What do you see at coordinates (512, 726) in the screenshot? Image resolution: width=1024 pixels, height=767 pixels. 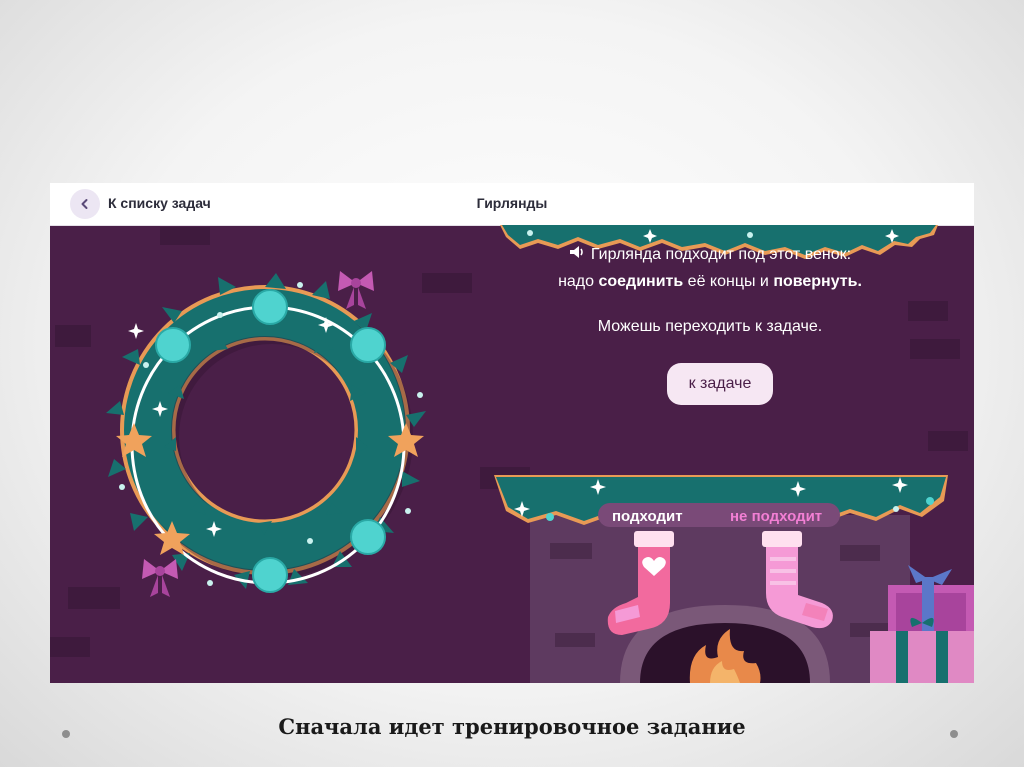 I see `slide-caption: Сначала идет тренировочное задание` at bounding box center [512, 726].